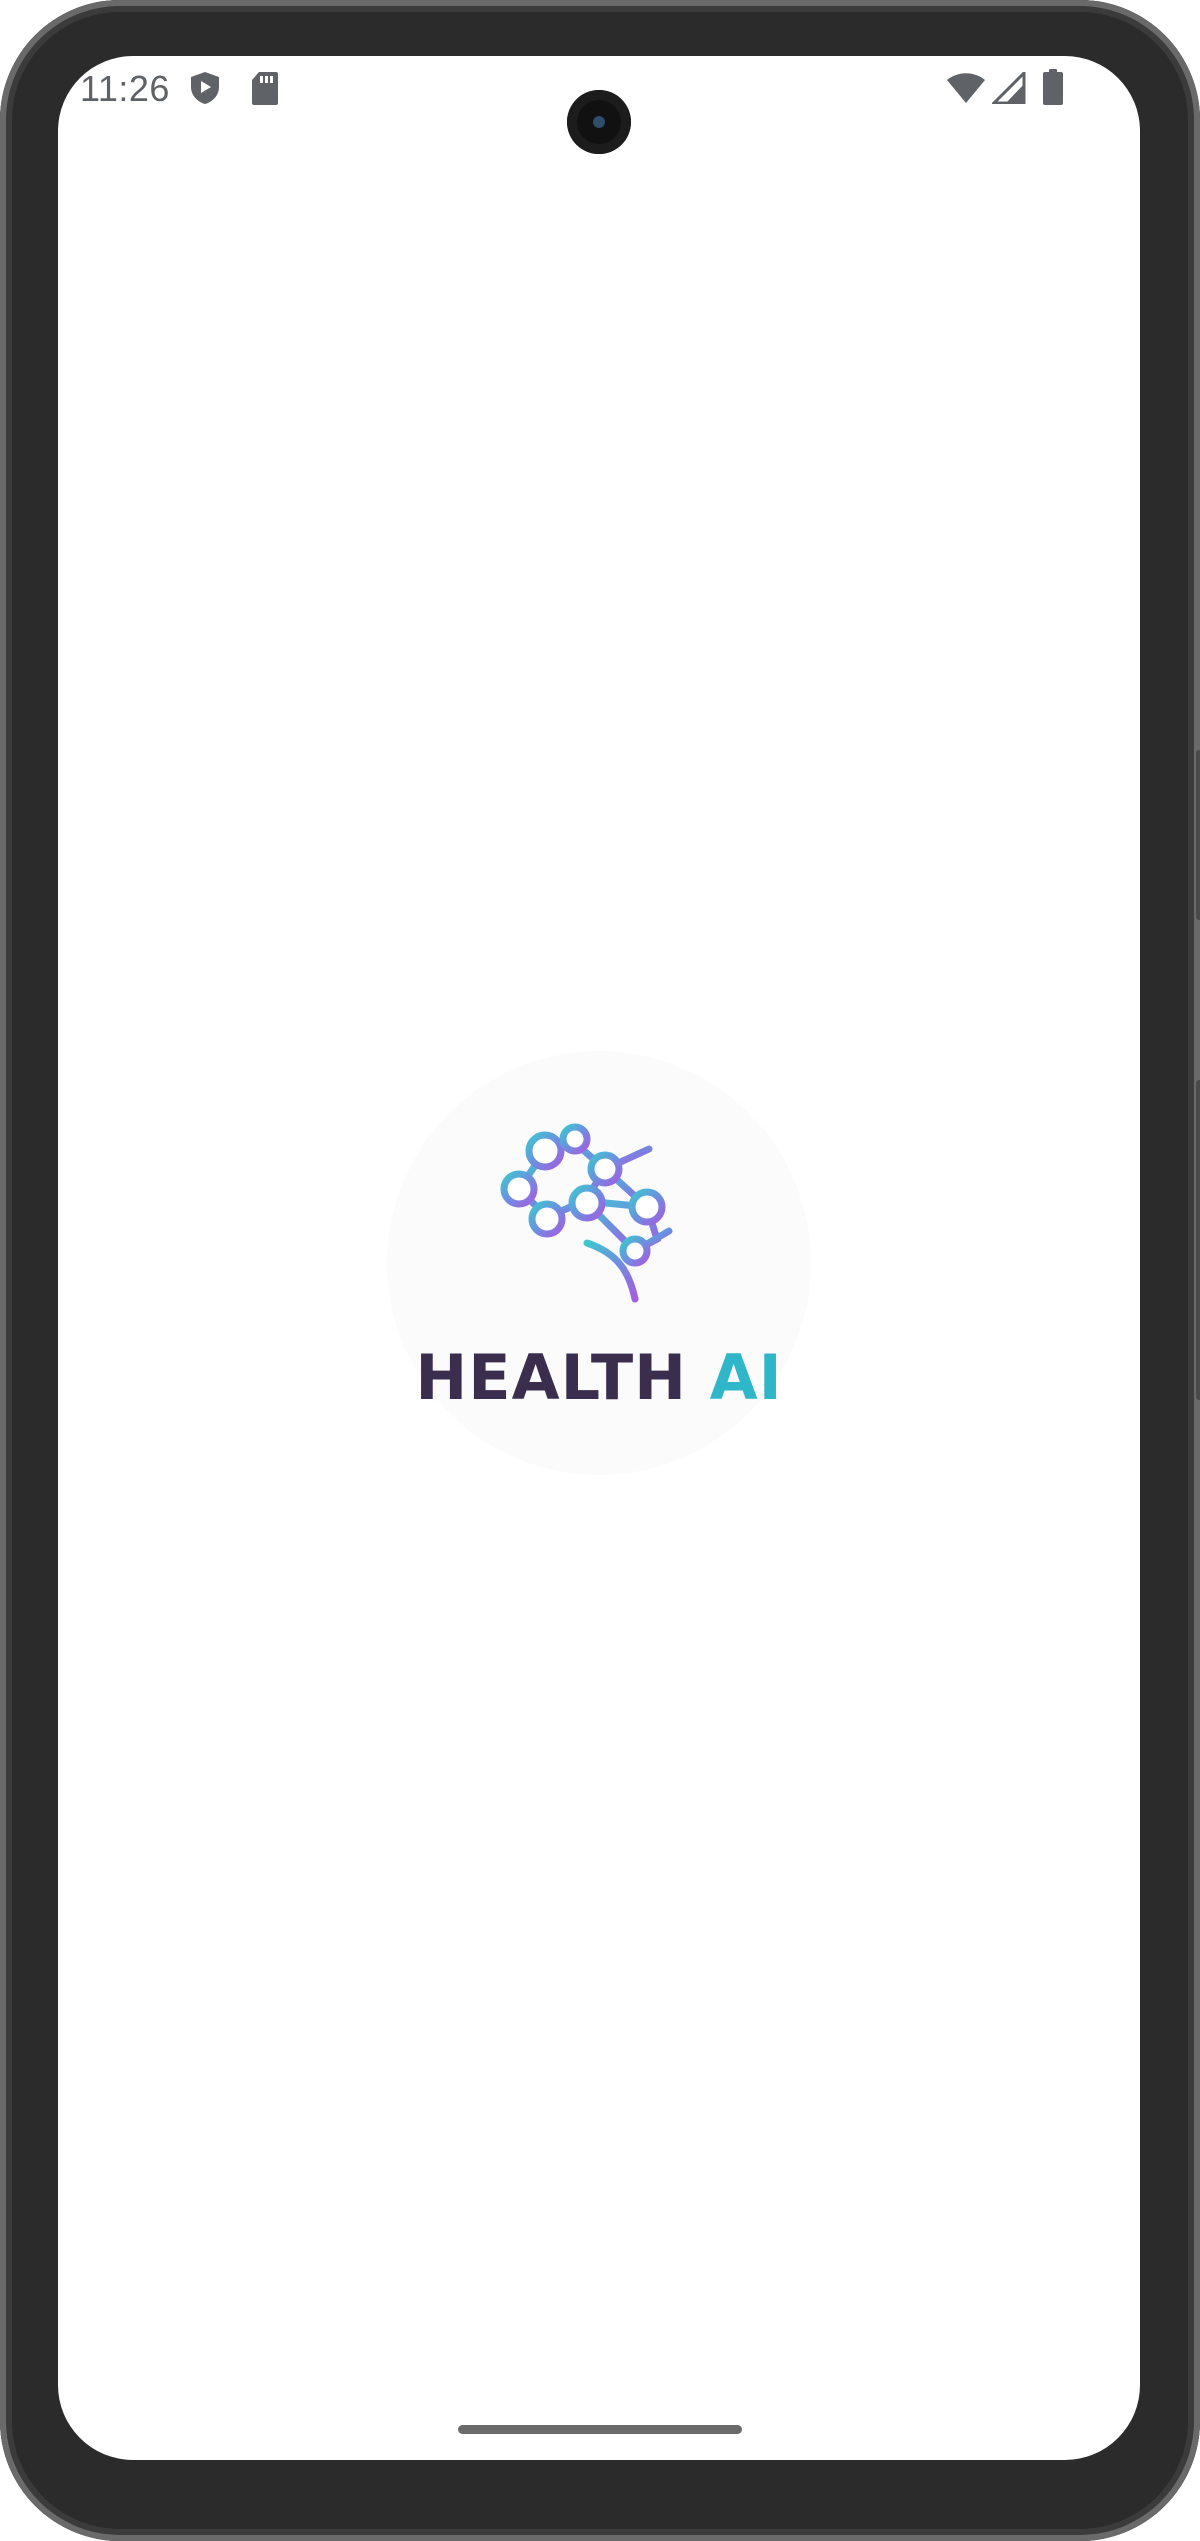 Image resolution: width=1200 pixels, height=2541 pixels. Describe the element at coordinates (265, 88) in the screenshot. I see `sd-card-icon` at that location.